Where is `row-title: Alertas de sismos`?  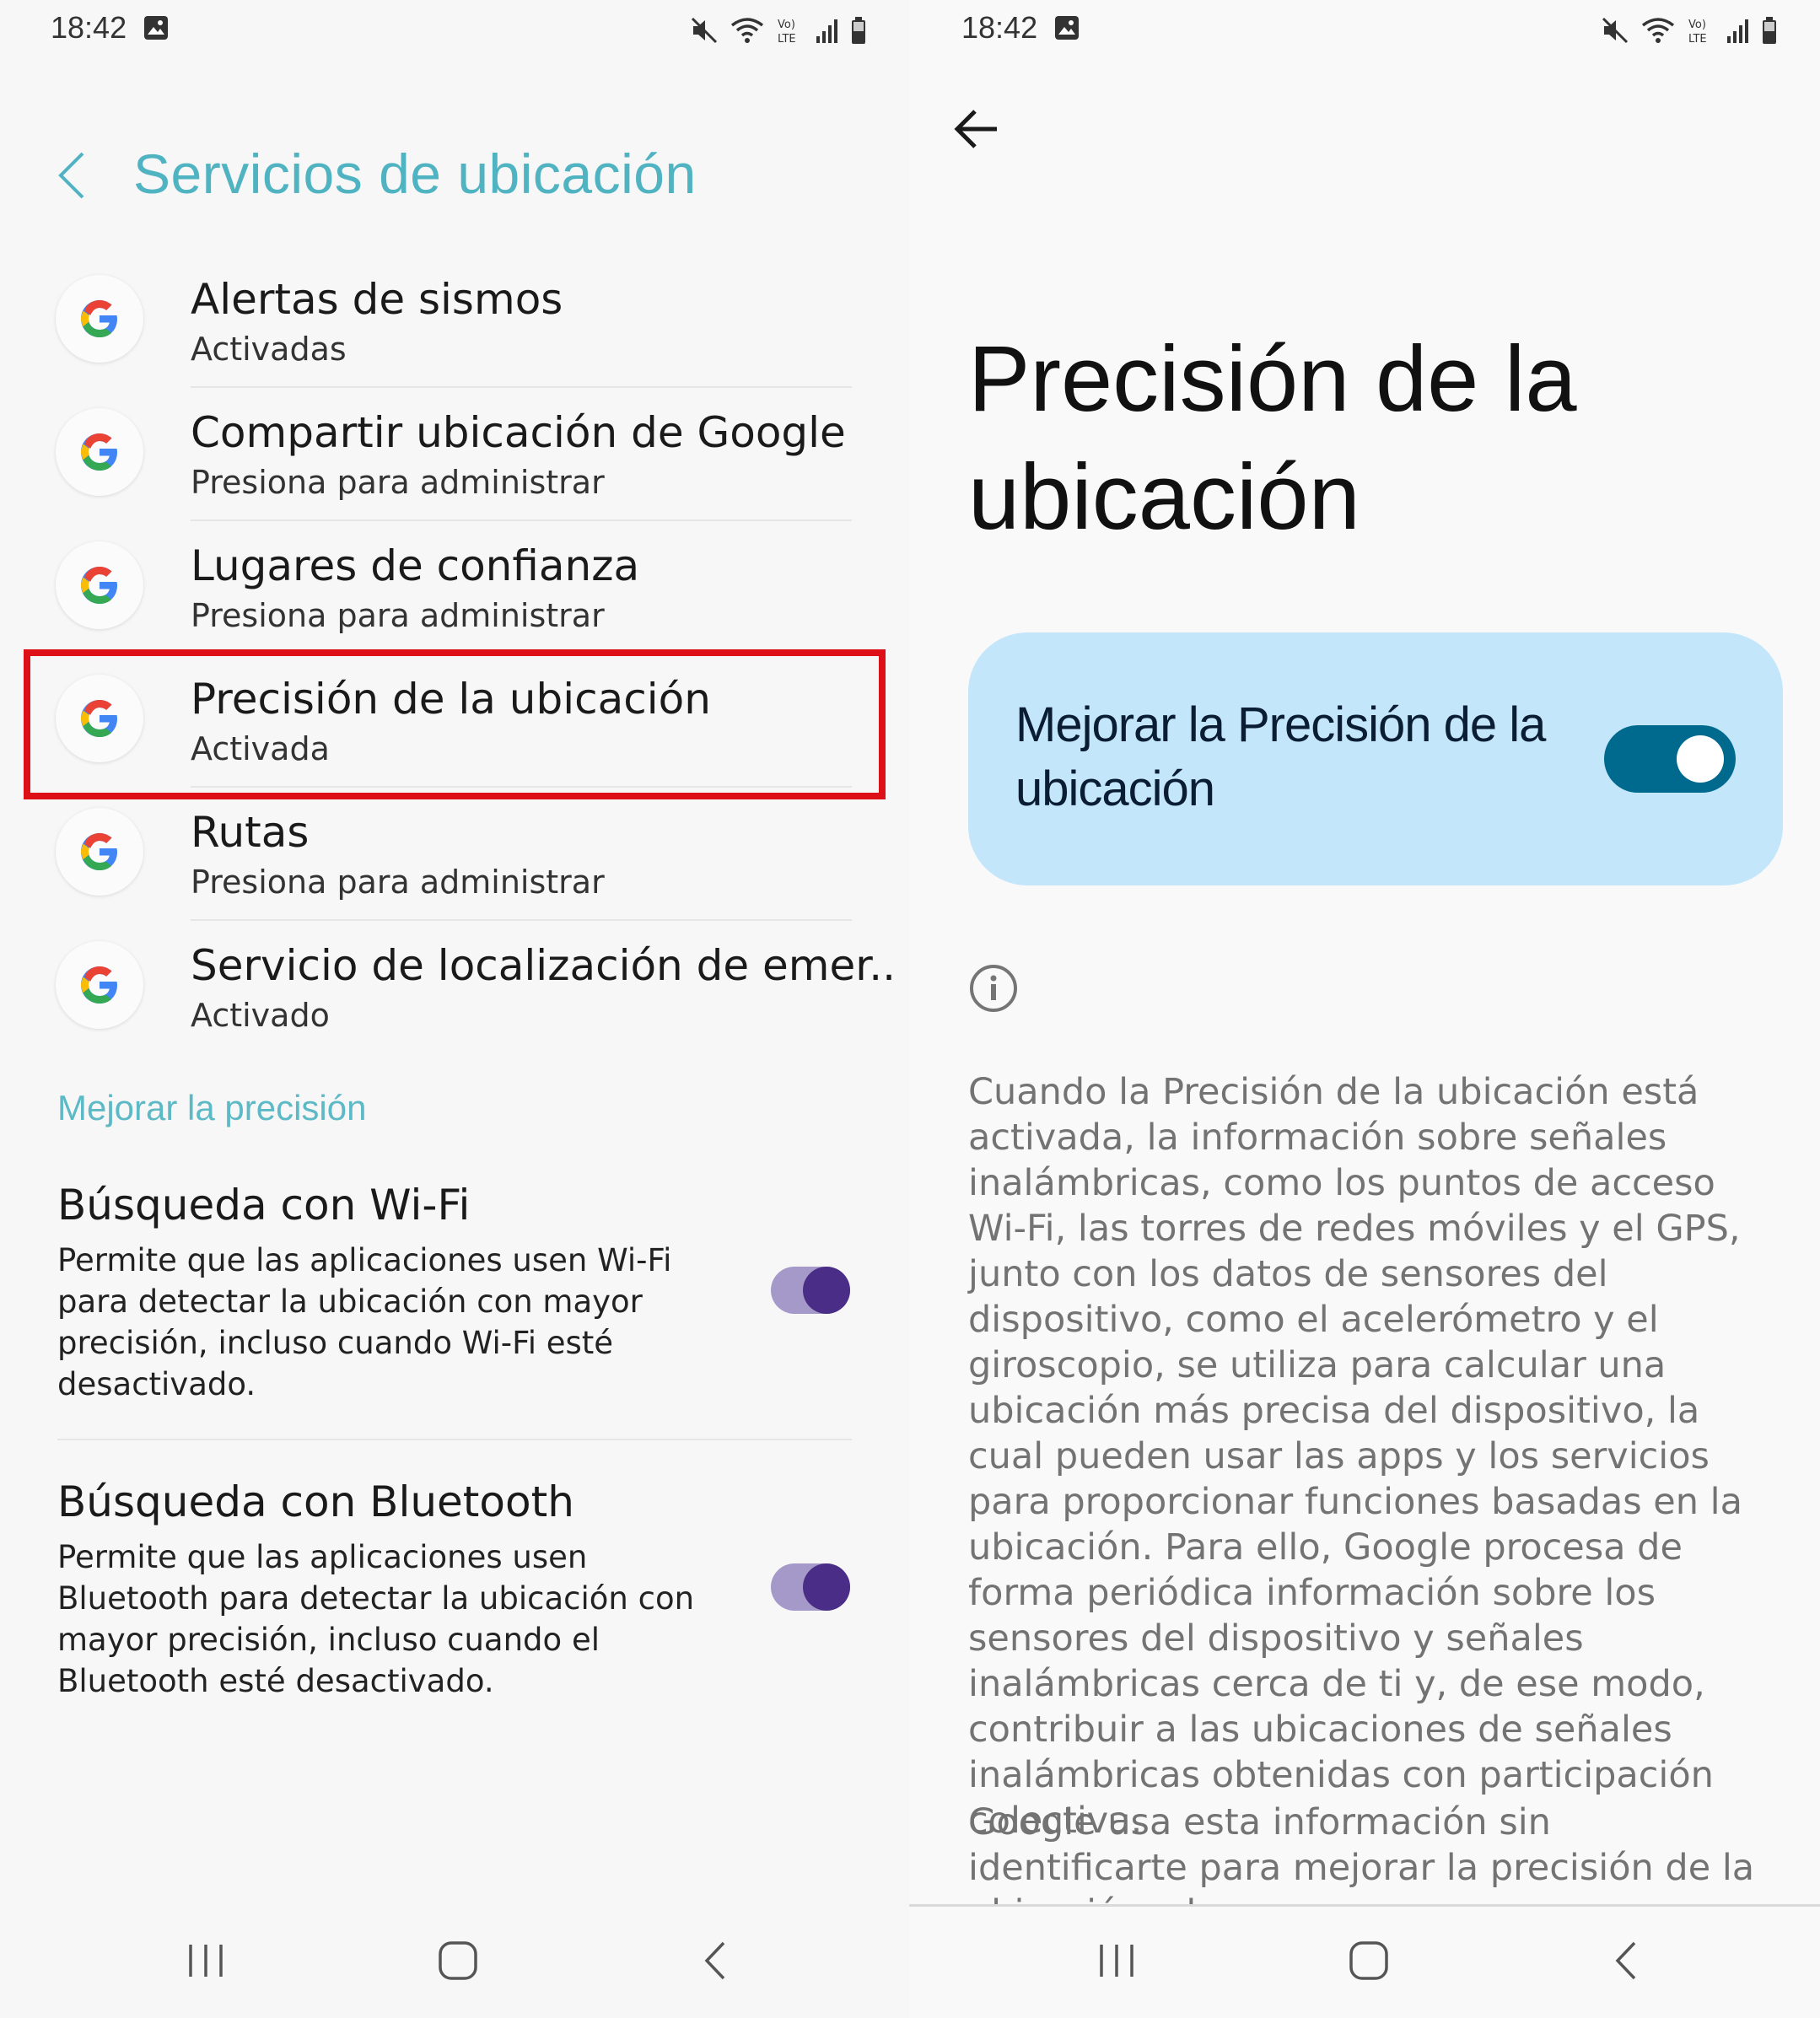 row-title: Alertas de sismos is located at coordinates (377, 299).